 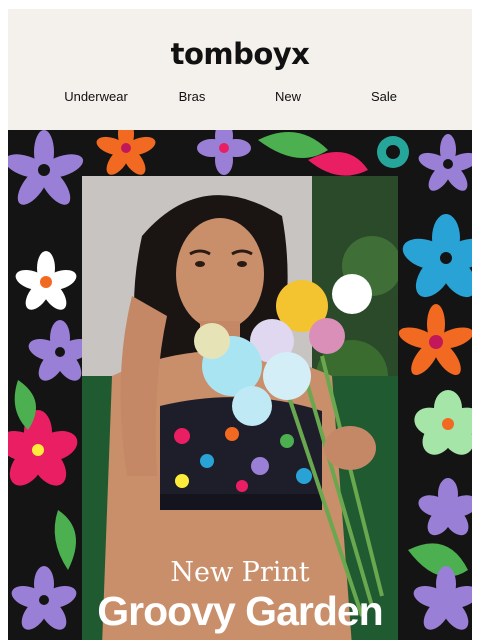 I want to click on nav-item-new: New, so click(x=288, y=96).